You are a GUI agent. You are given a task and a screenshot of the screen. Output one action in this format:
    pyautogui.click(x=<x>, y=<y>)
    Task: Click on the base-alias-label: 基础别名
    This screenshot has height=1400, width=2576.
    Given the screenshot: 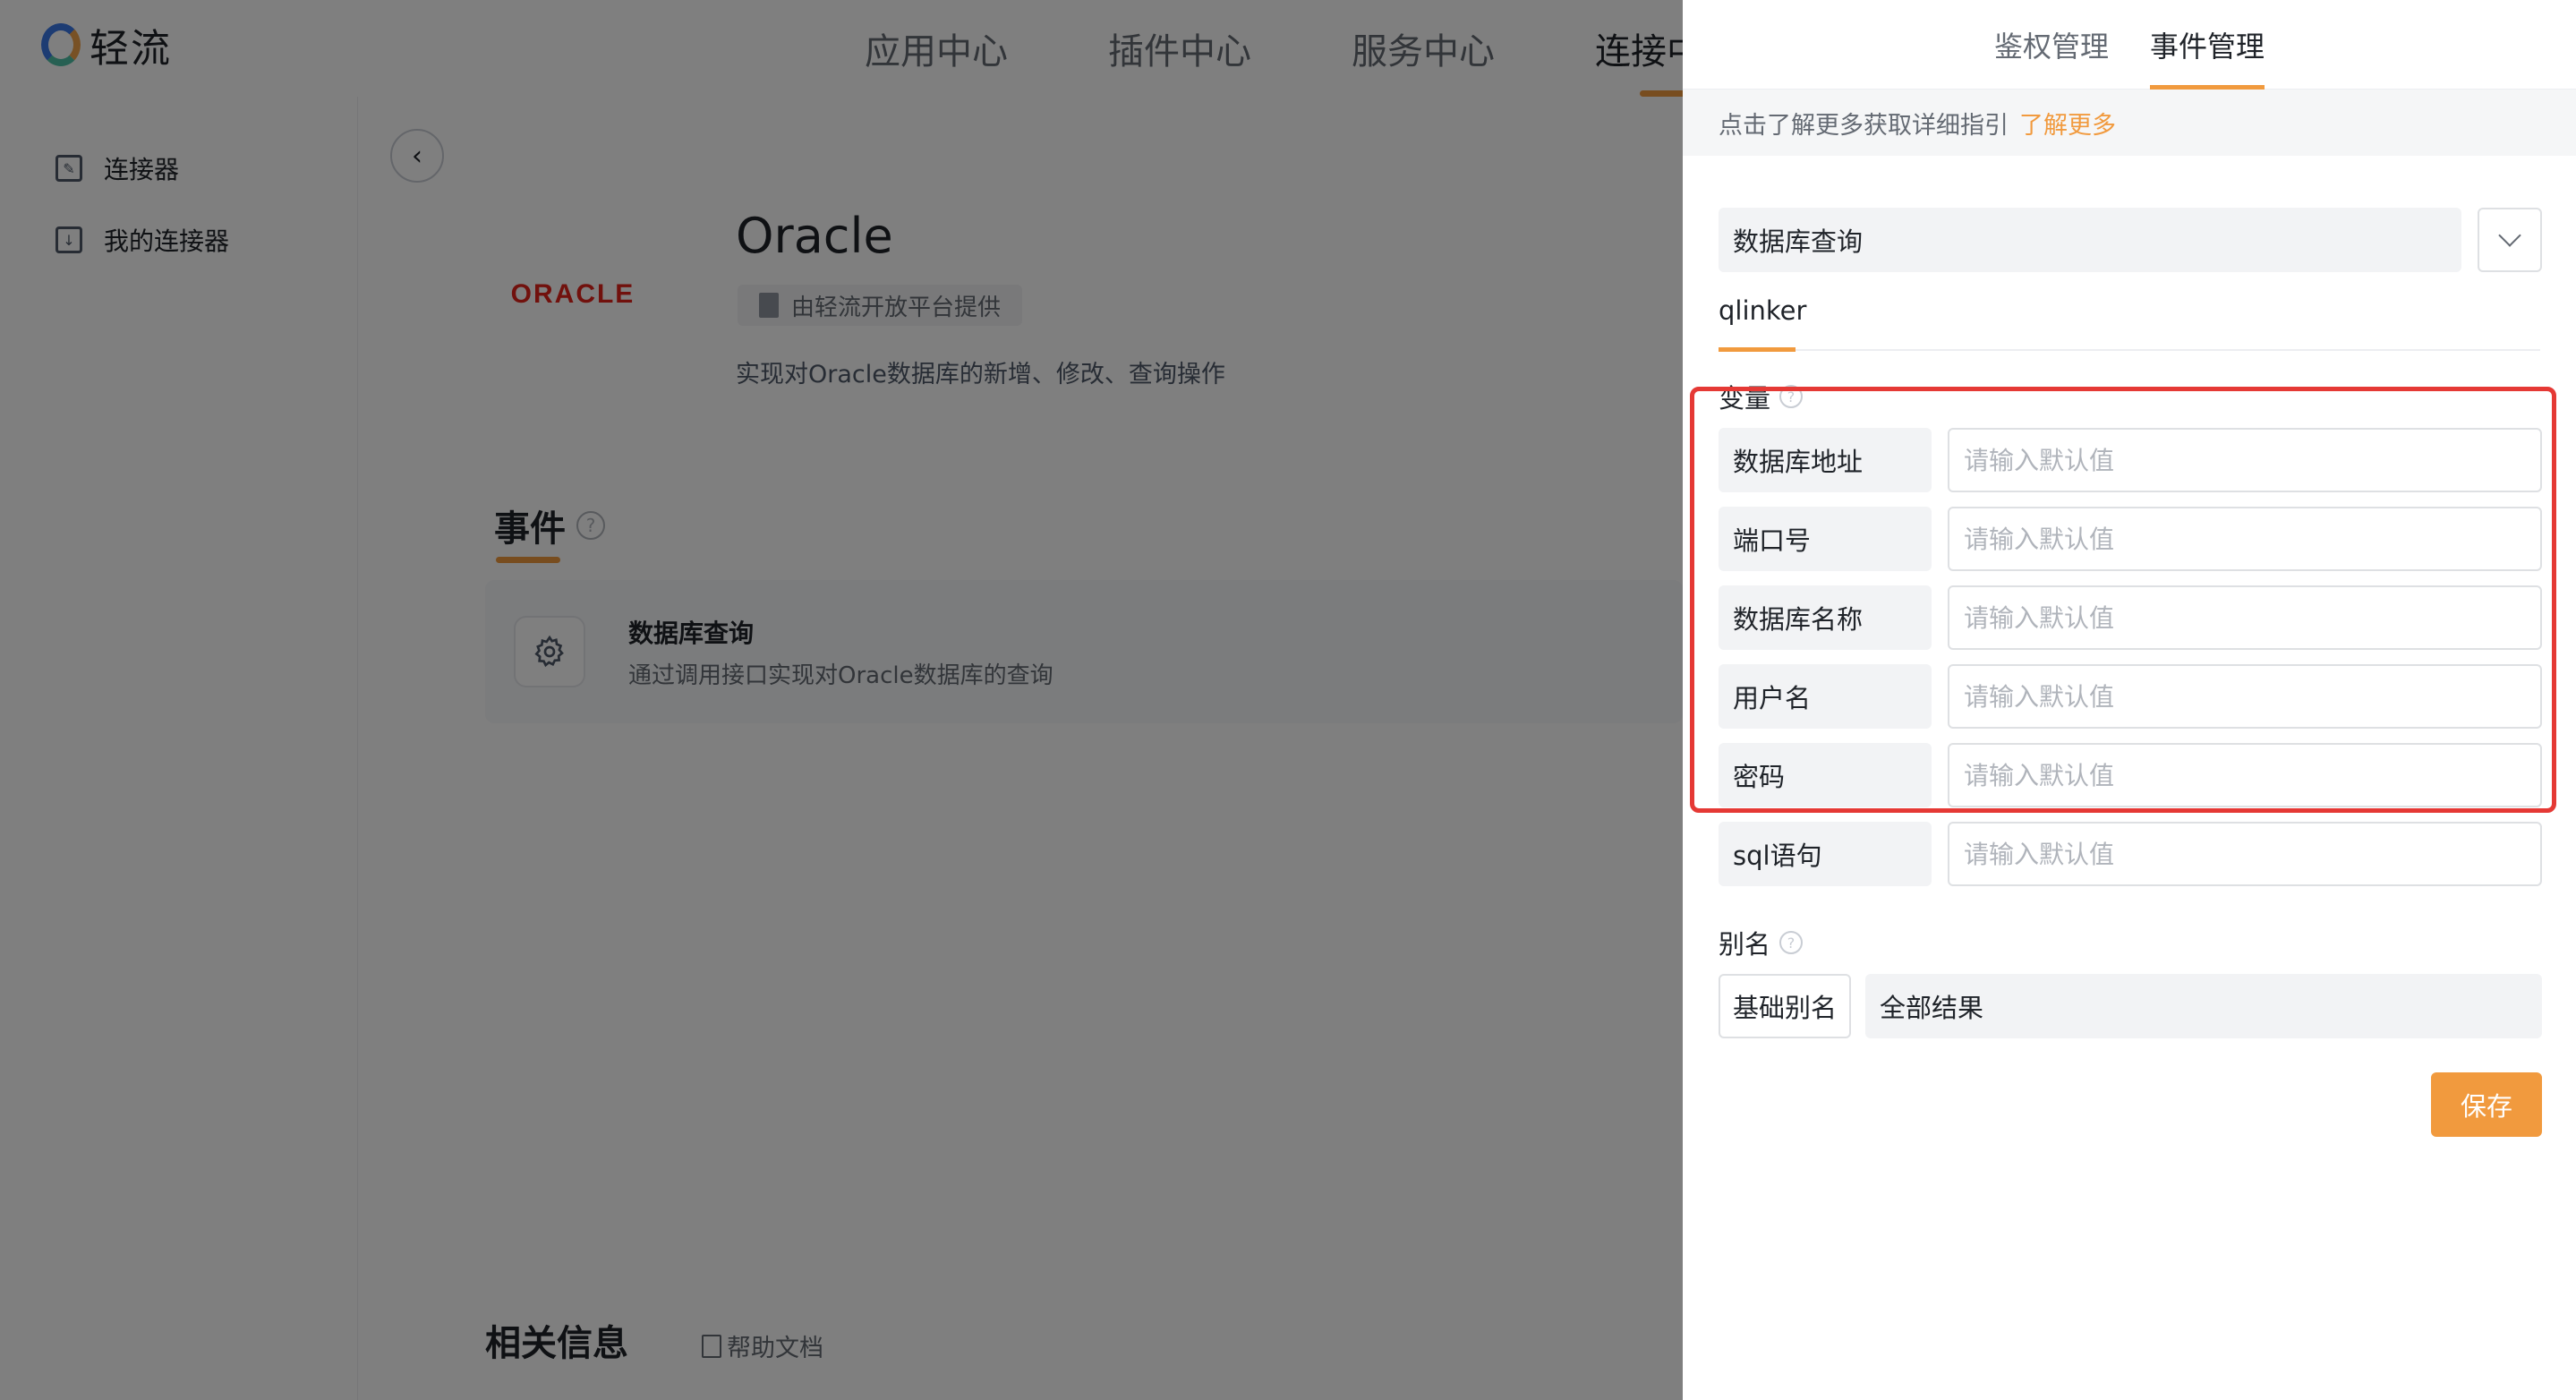 What is the action you would take?
    pyautogui.click(x=1785, y=1006)
    